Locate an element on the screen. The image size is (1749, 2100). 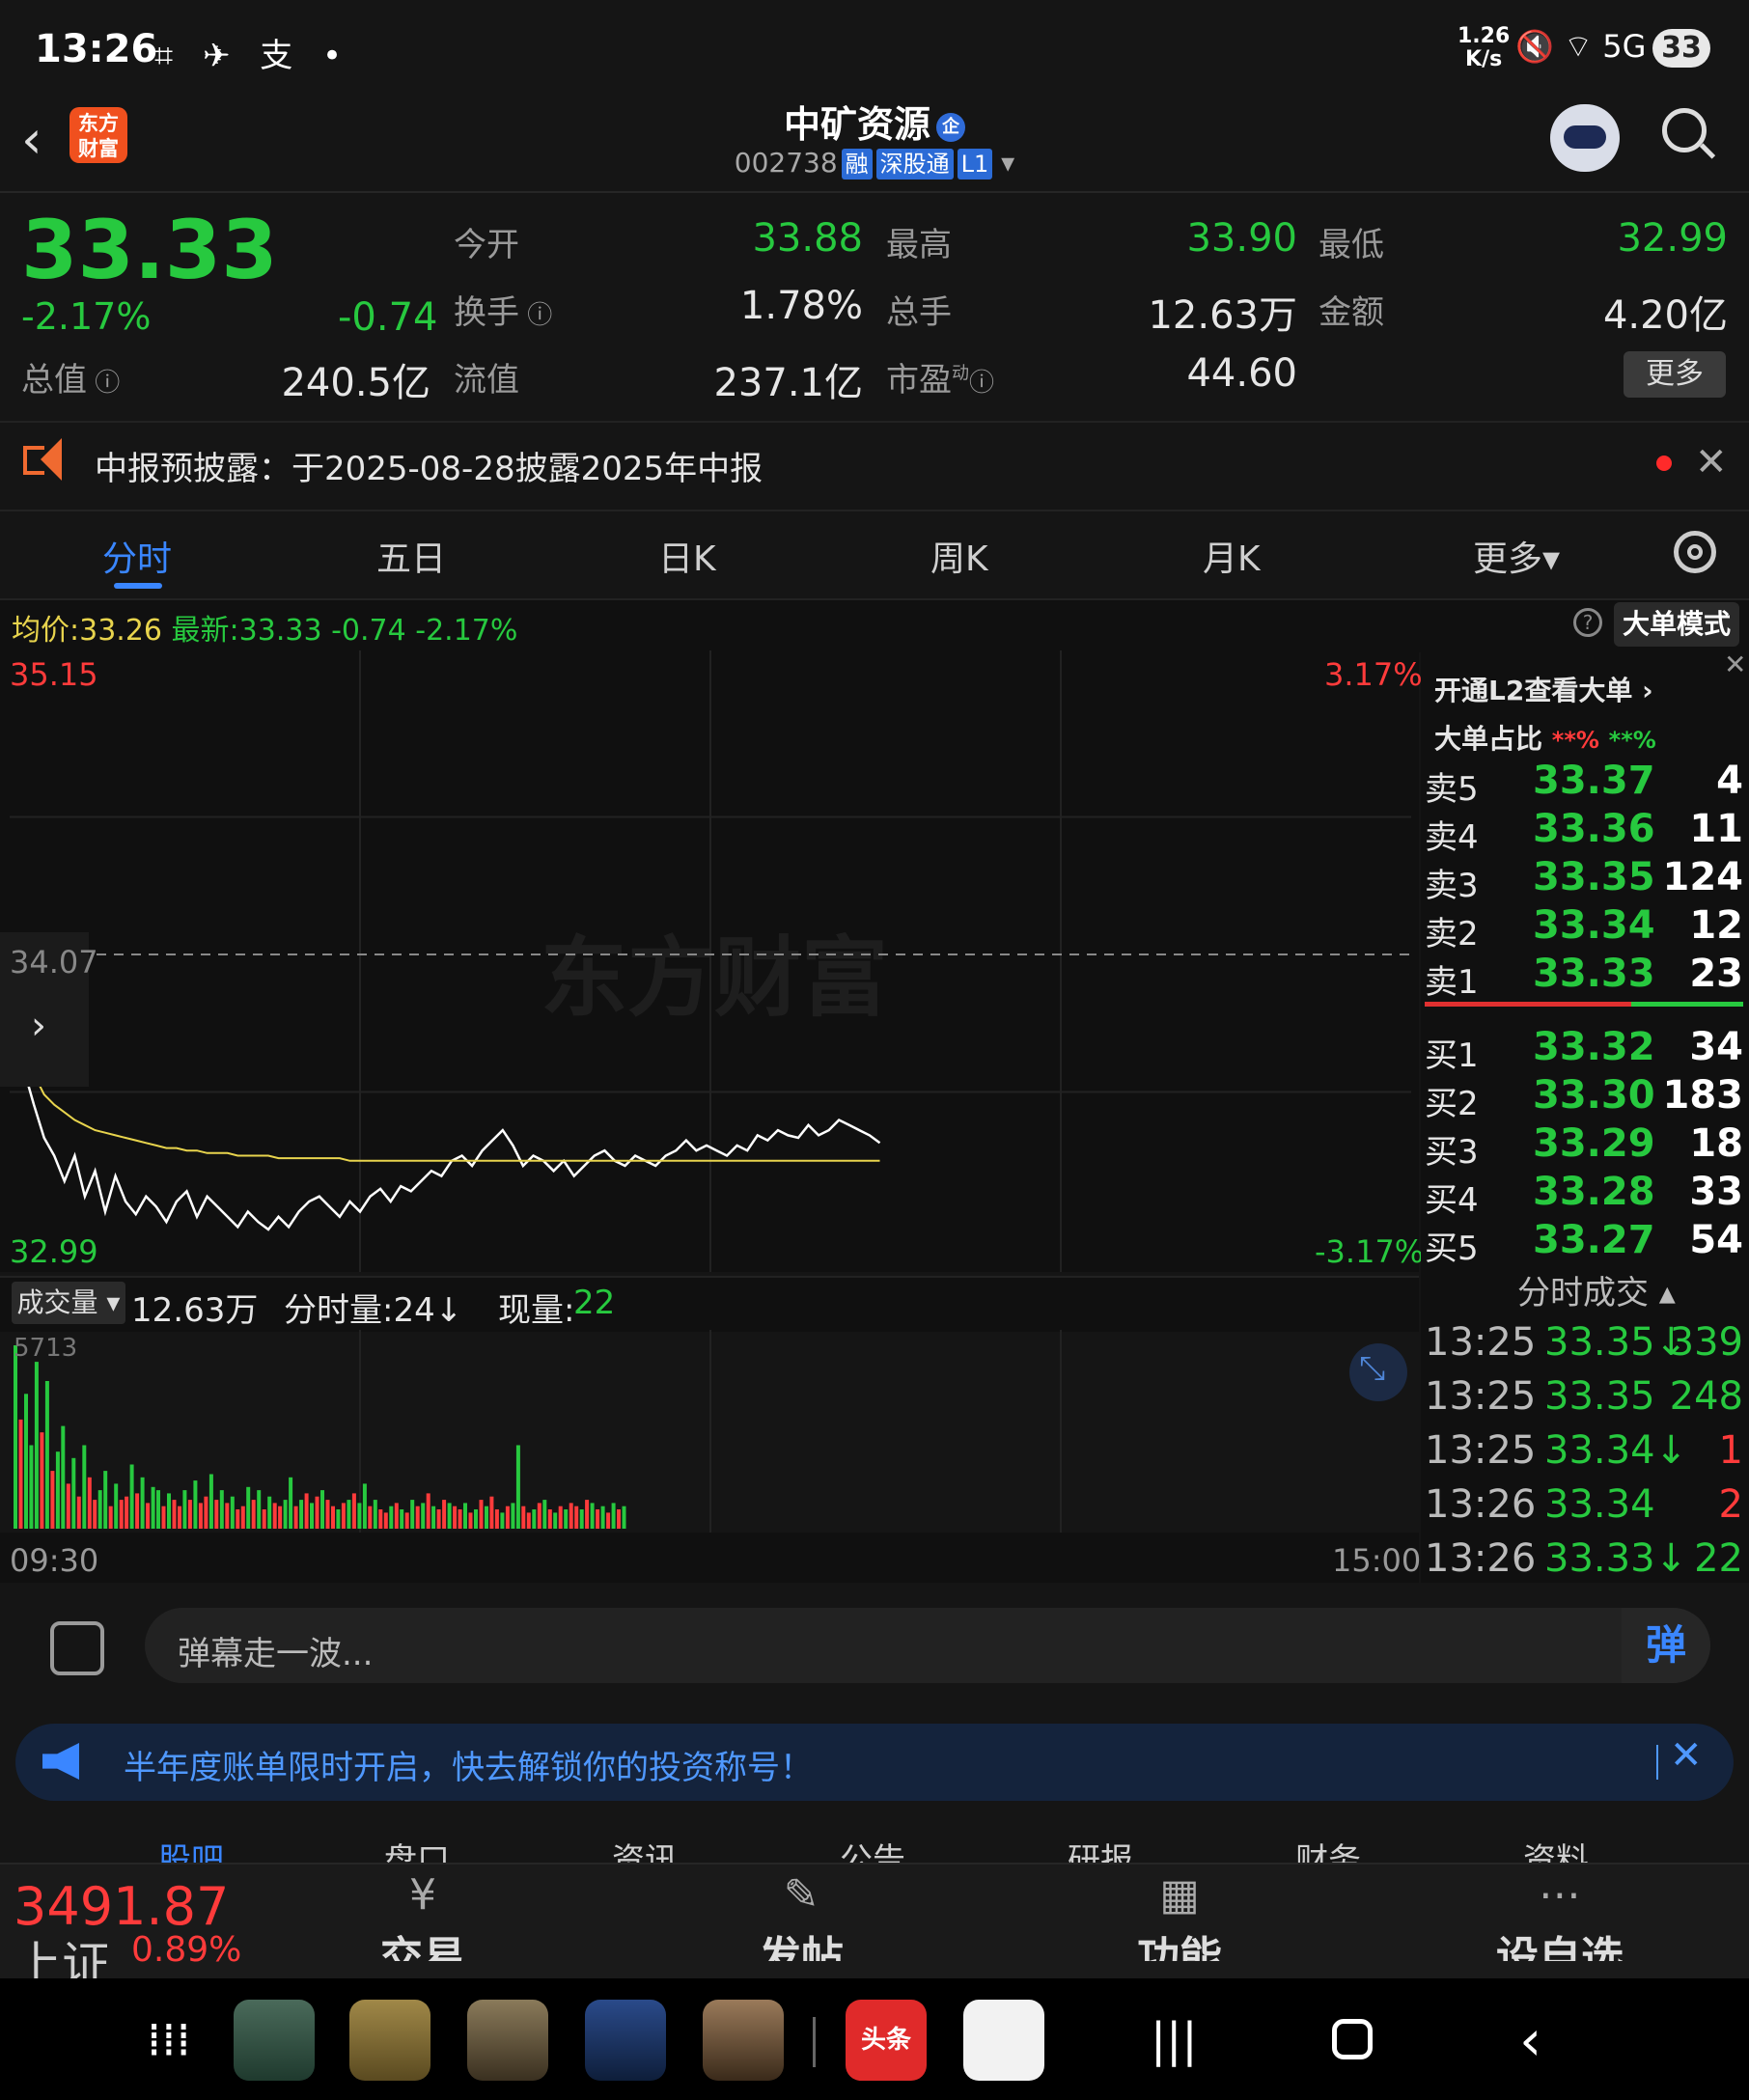
turnover-label: 换手 ⓘ is located at coordinates (503, 309).